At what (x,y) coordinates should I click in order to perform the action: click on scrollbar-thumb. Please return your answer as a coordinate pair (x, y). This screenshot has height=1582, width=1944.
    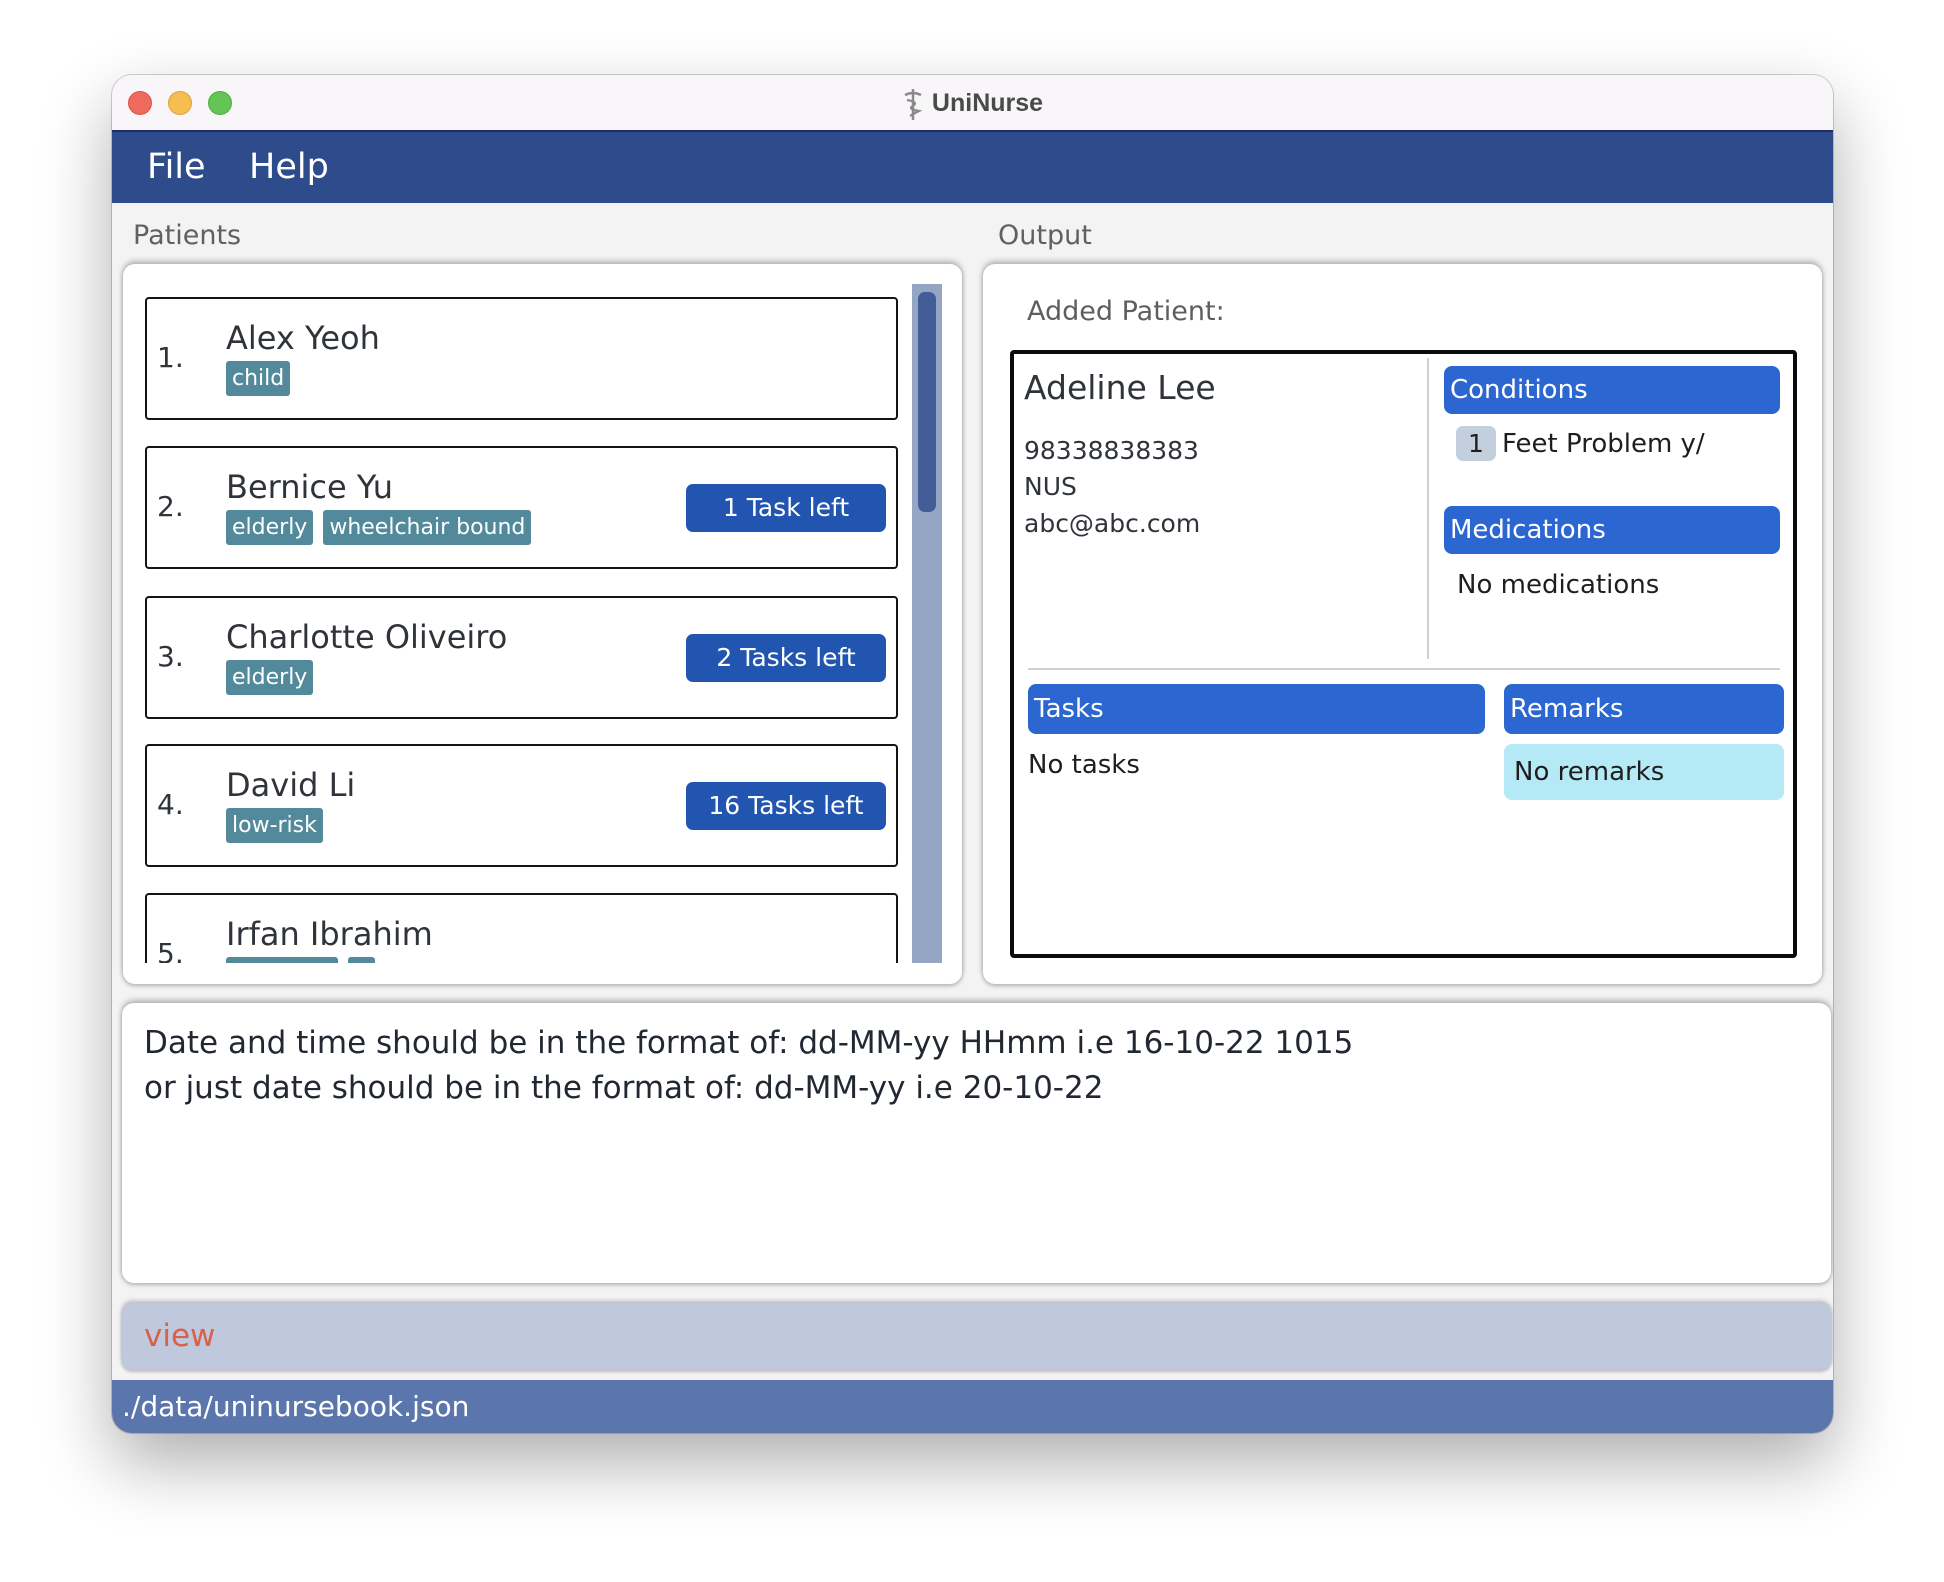
    Looking at the image, I should click on (927, 402).